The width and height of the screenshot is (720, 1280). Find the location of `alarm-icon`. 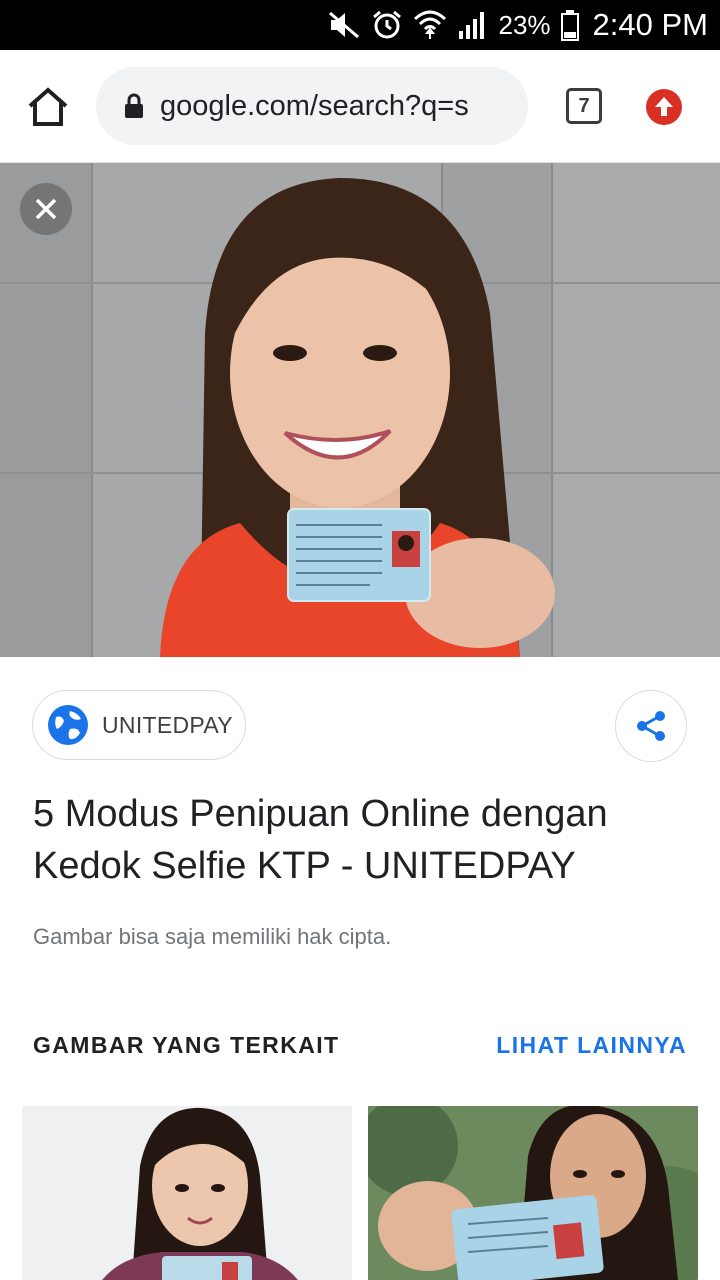

alarm-icon is located at coordinates (386, 24).